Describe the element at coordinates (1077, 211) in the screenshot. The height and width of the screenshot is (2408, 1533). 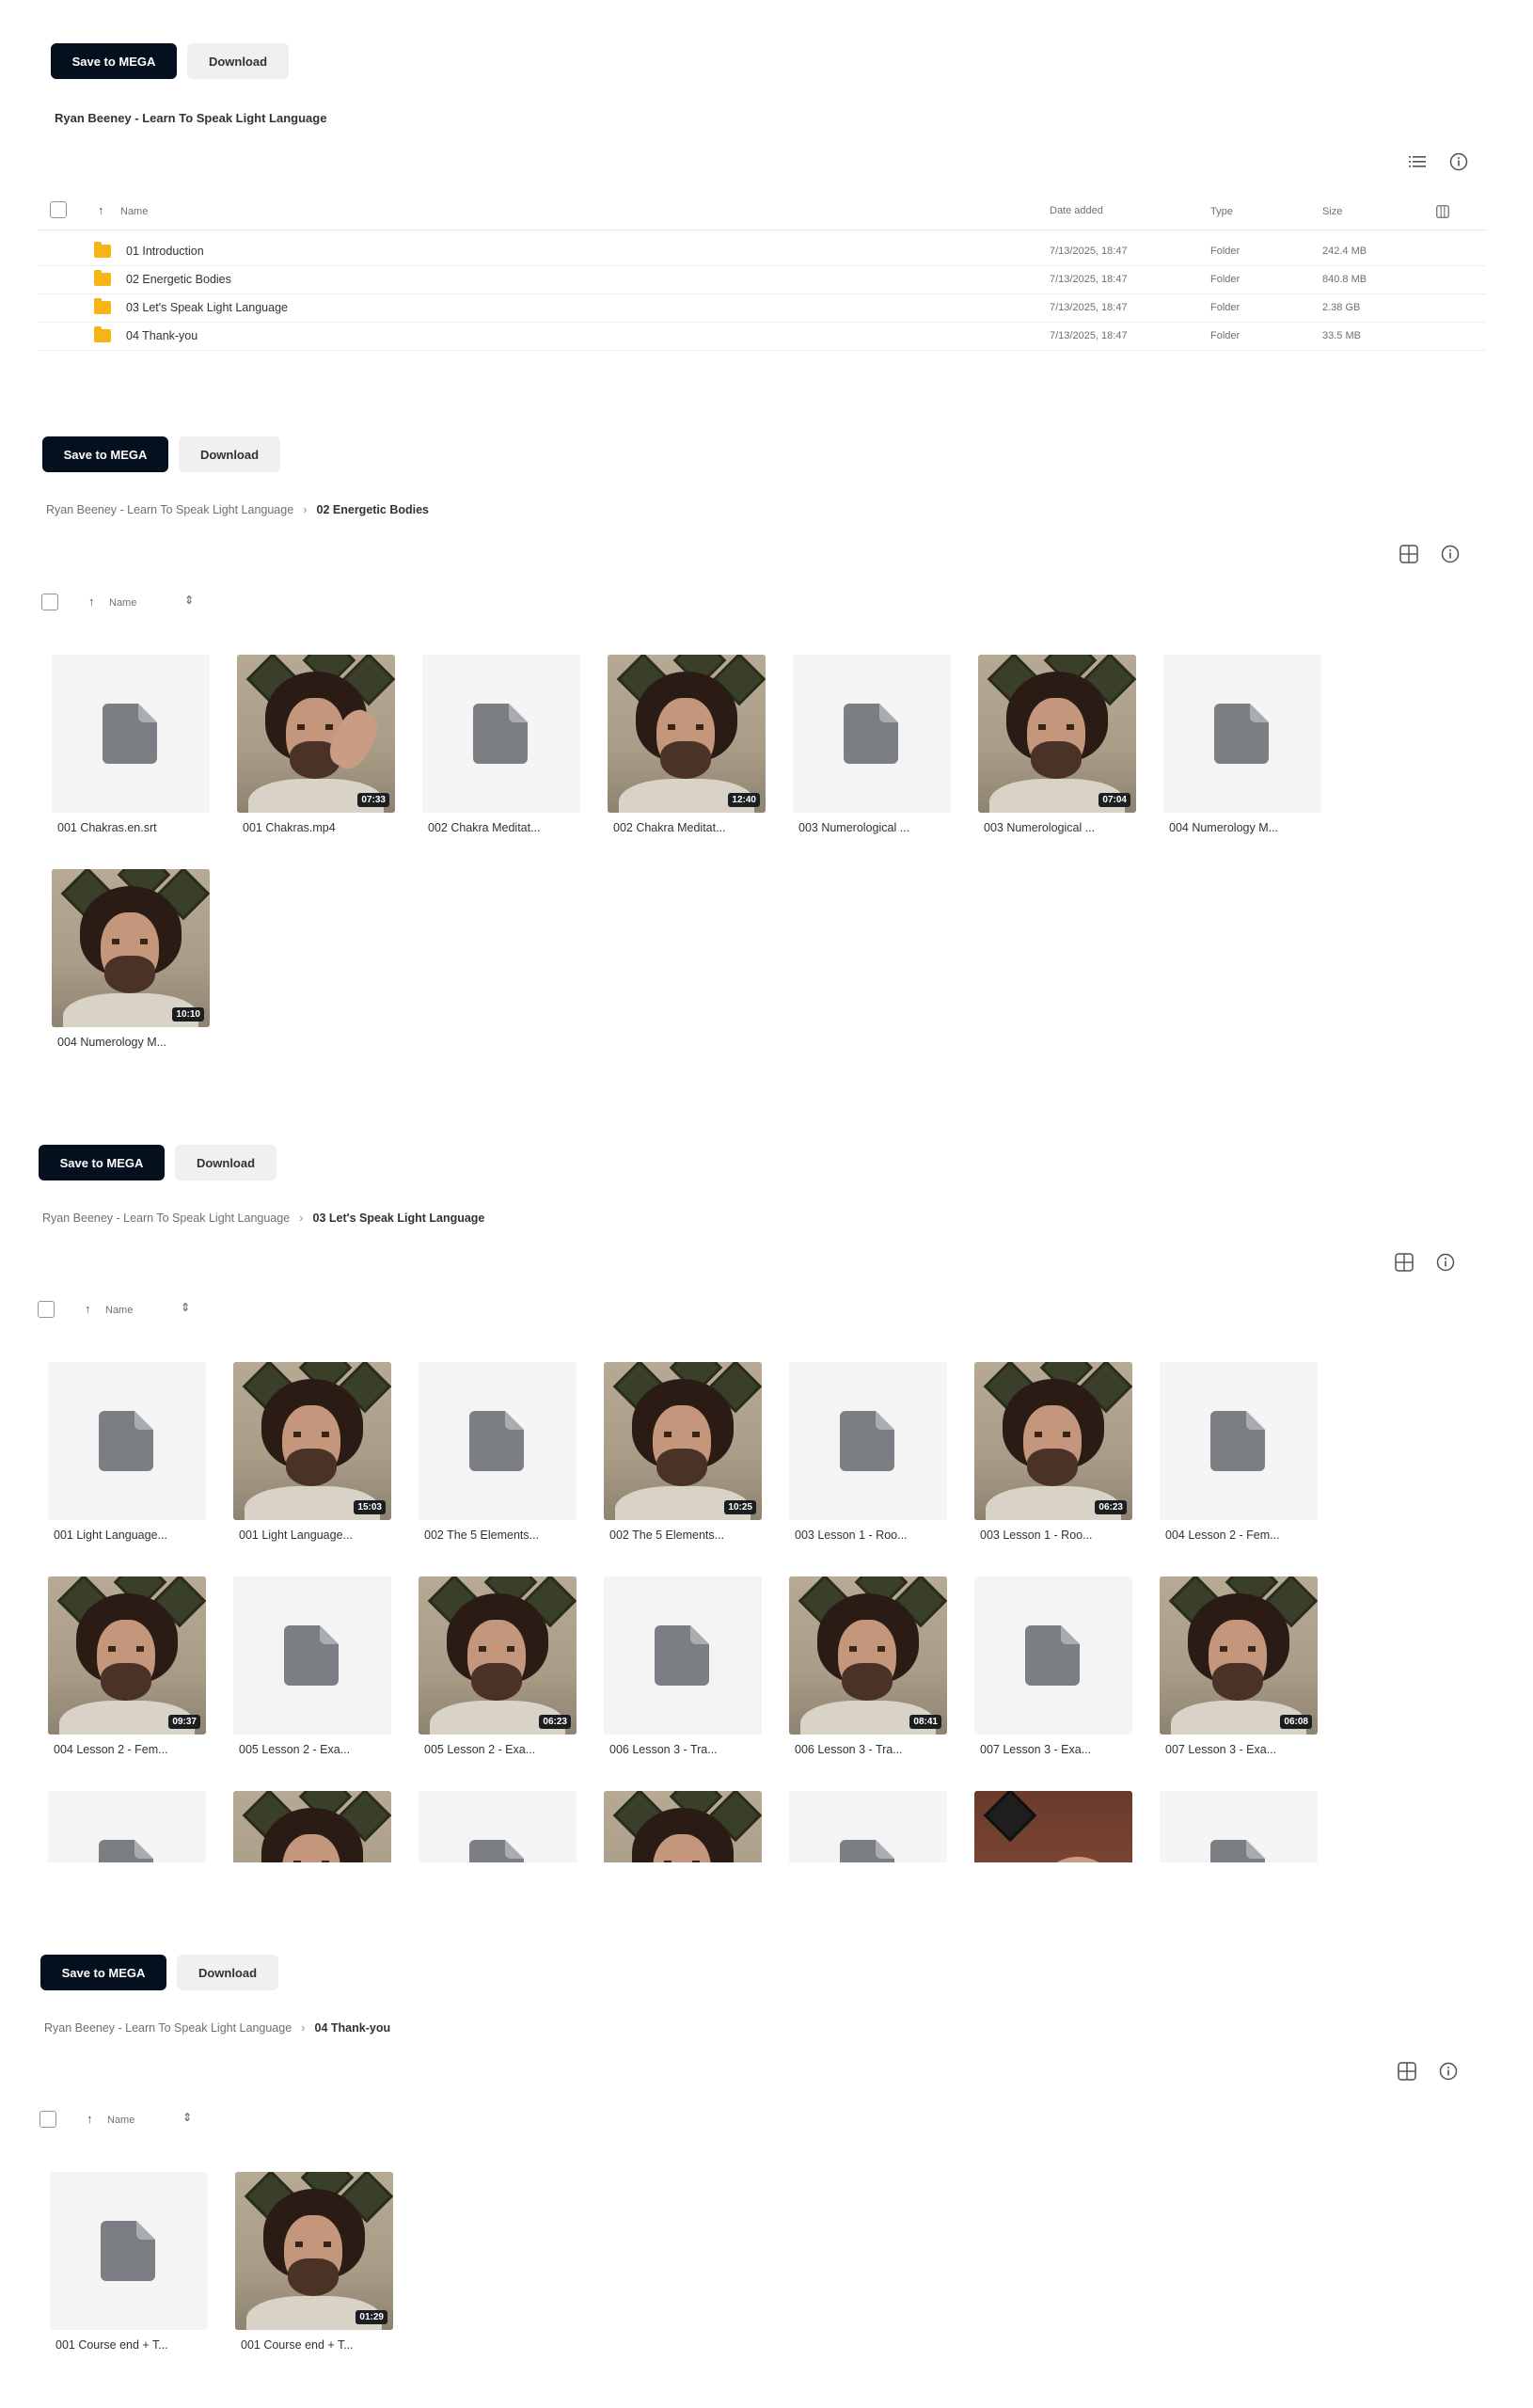
I see `column-date-header: Date added` at that location.